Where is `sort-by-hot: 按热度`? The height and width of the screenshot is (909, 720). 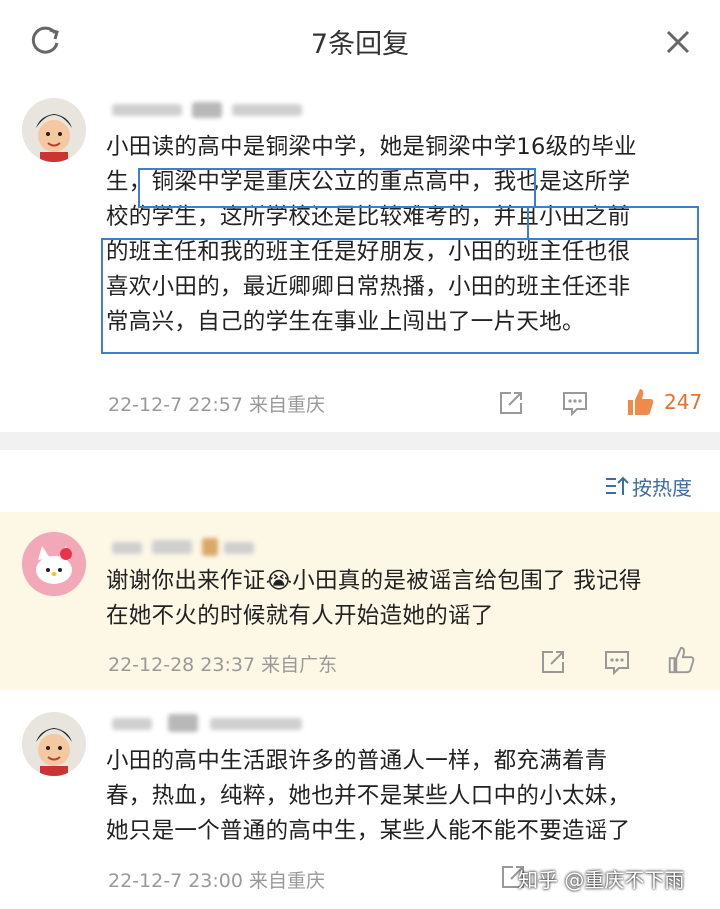 sort-by-hot: 按热度 is located at coordinates (662, 486).